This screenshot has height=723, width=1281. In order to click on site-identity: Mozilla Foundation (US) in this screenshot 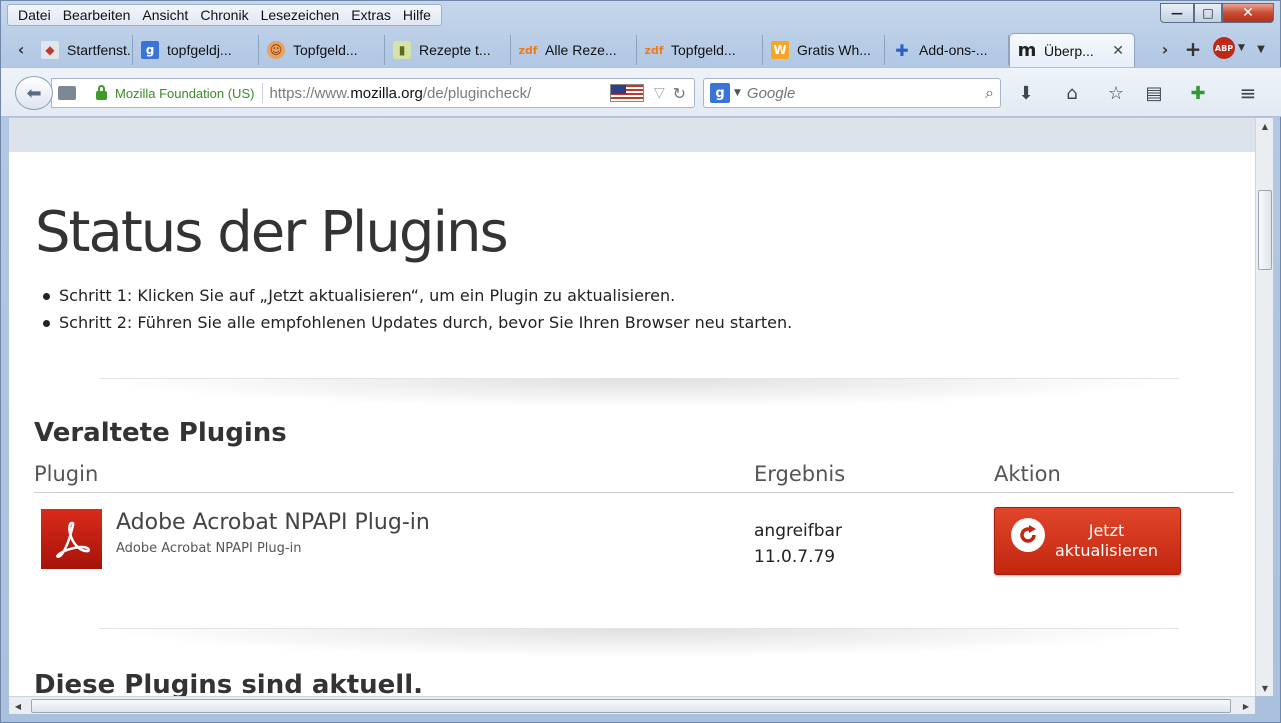, I will do `click(158, 93)`.